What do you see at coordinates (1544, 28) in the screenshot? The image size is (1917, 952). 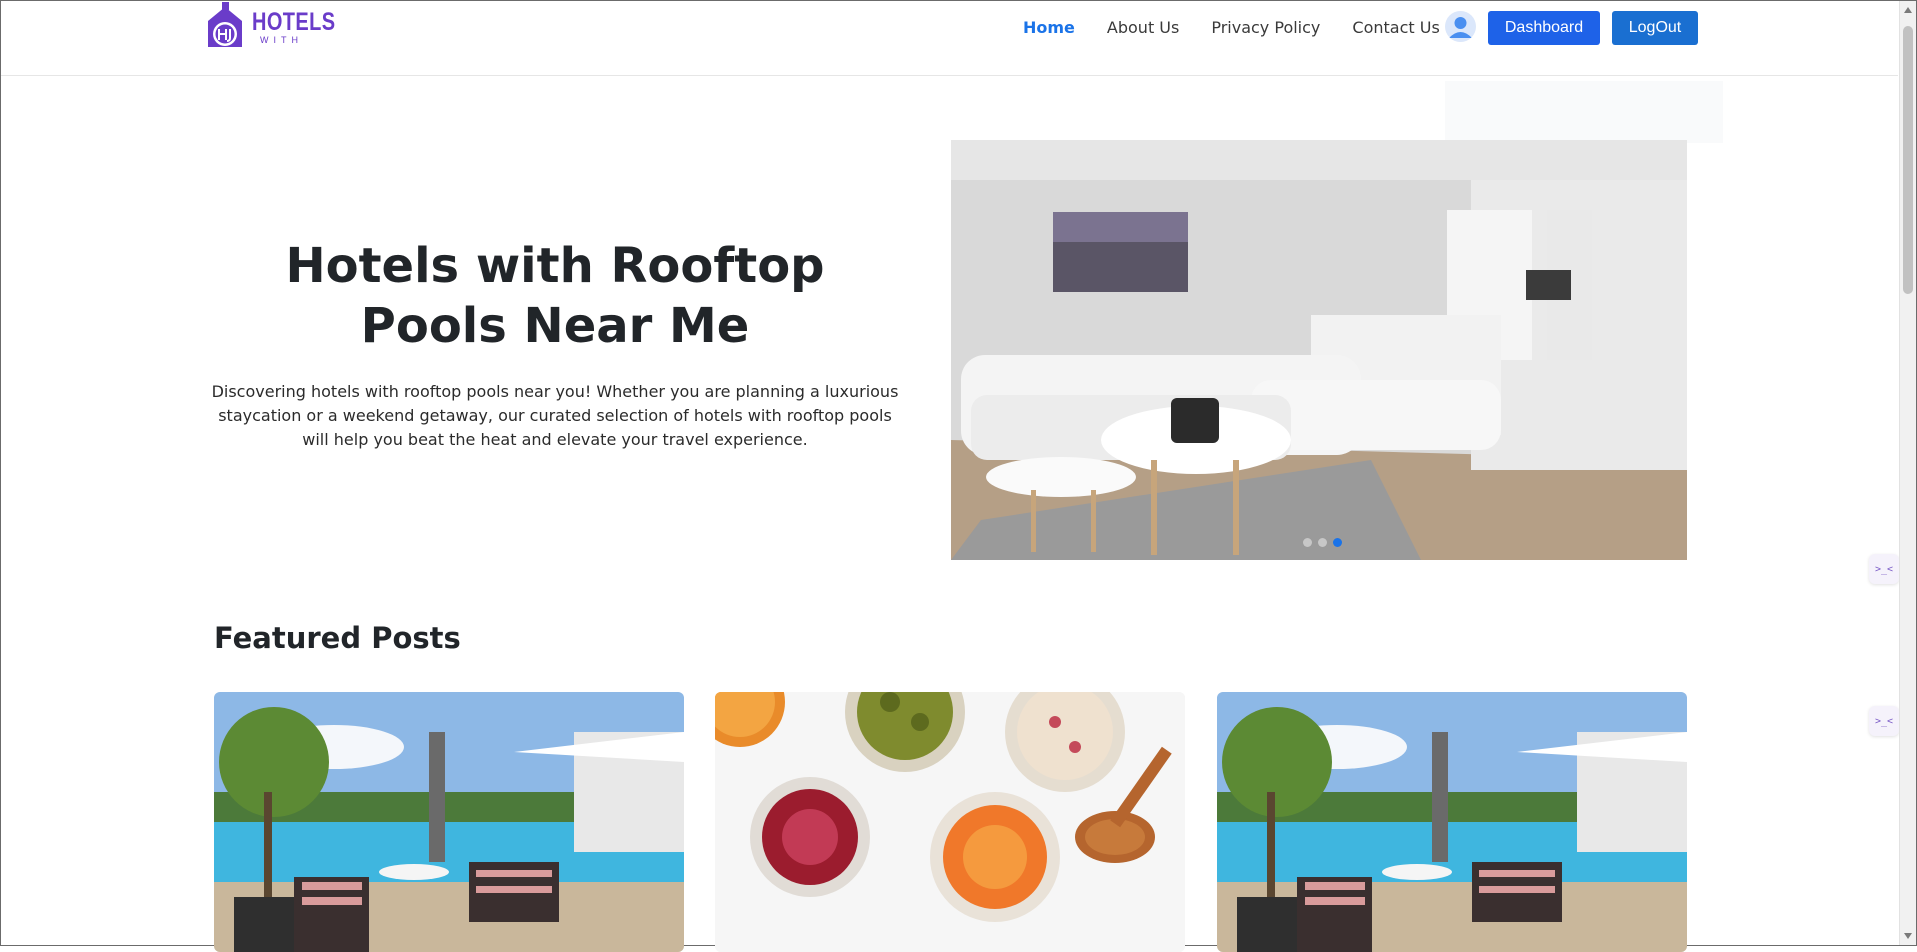 I see `dashboard-button: Dashboard` at bounding box center [1544, 28].